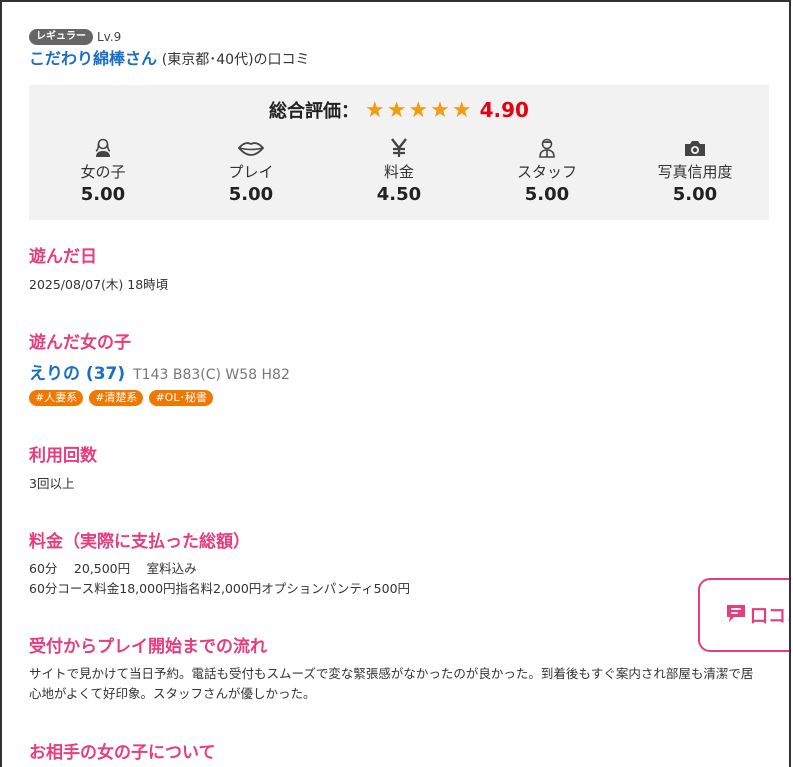 The width and height of the screenshot is (793, 767). What do you see at coordinates (77, 371) in the screenshot?
I see `girl-name-link: えりの (37)` at bounding box center [77, 371].